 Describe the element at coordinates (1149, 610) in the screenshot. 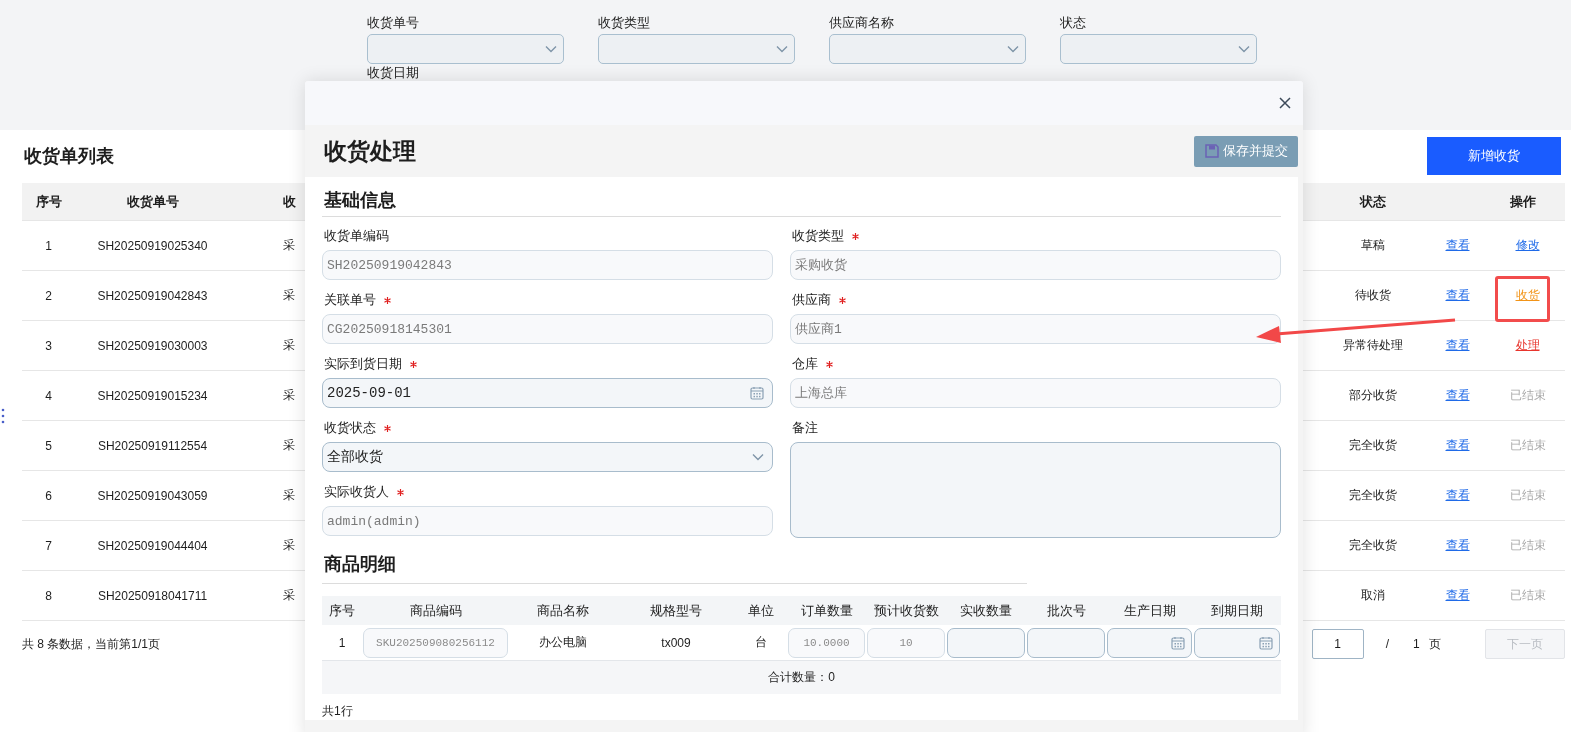

I see `column-header: 生产日期` at that location.